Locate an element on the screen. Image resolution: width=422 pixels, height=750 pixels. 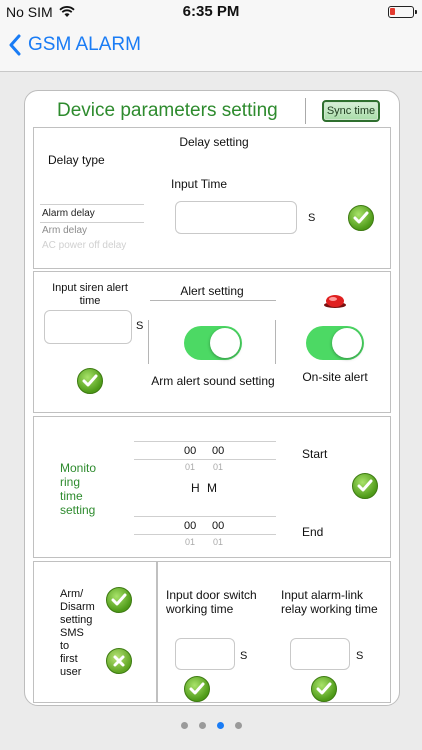
relay-label: Input alarm-link relay working time is located at coordinates (329, 602).